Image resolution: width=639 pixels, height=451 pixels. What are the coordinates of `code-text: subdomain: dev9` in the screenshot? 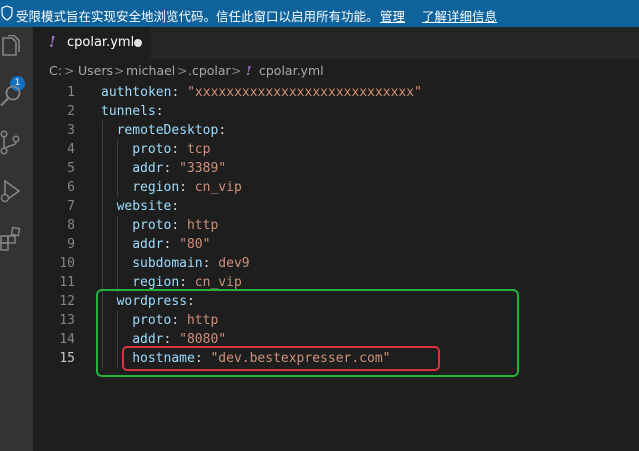 It's located at (190, 263).